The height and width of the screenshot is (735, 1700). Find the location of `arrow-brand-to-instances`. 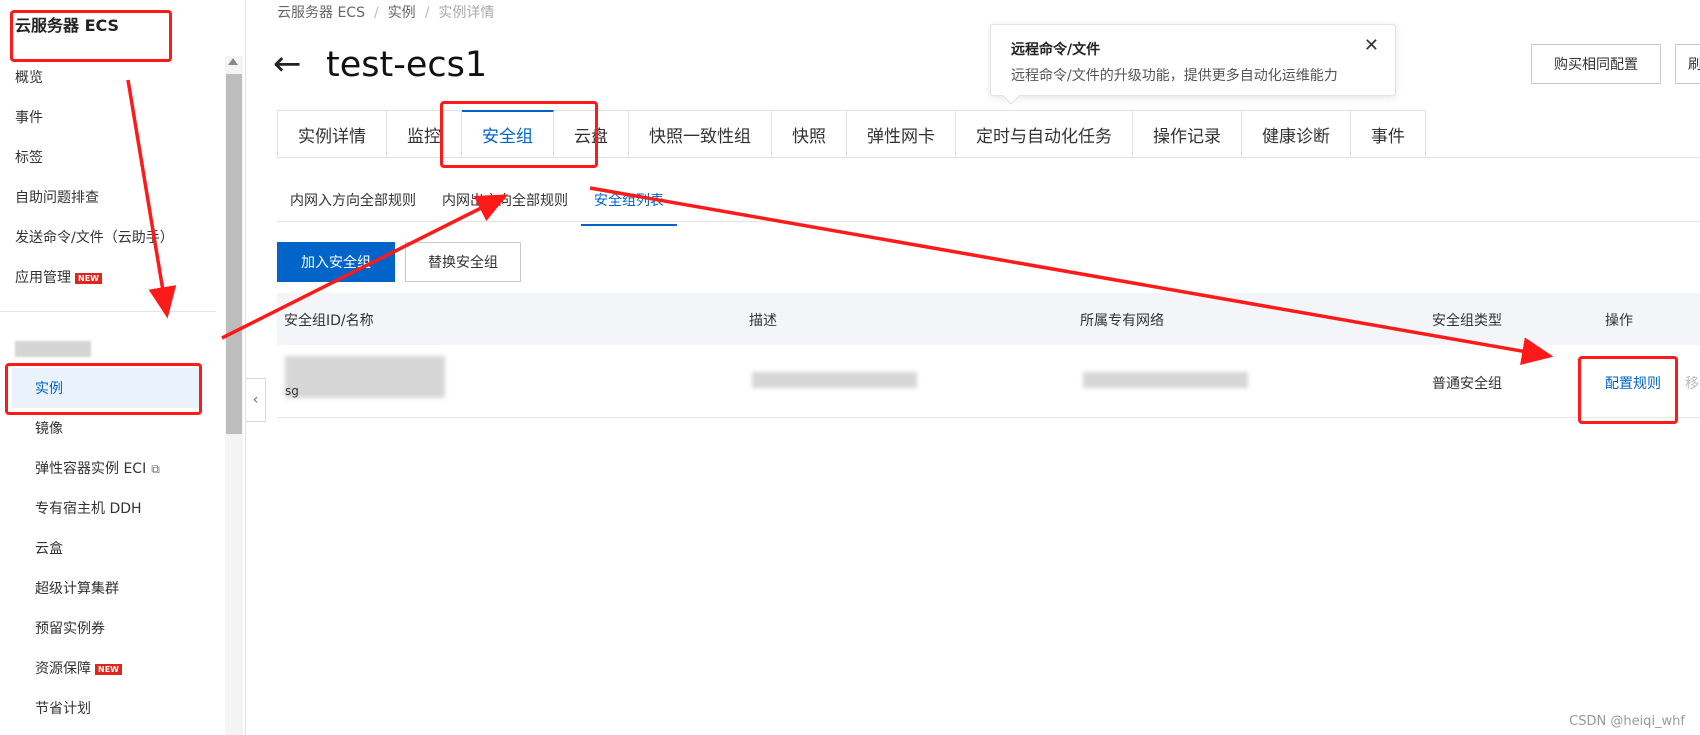

arrow-brand-to-instances is located at coordinates (151, 199).